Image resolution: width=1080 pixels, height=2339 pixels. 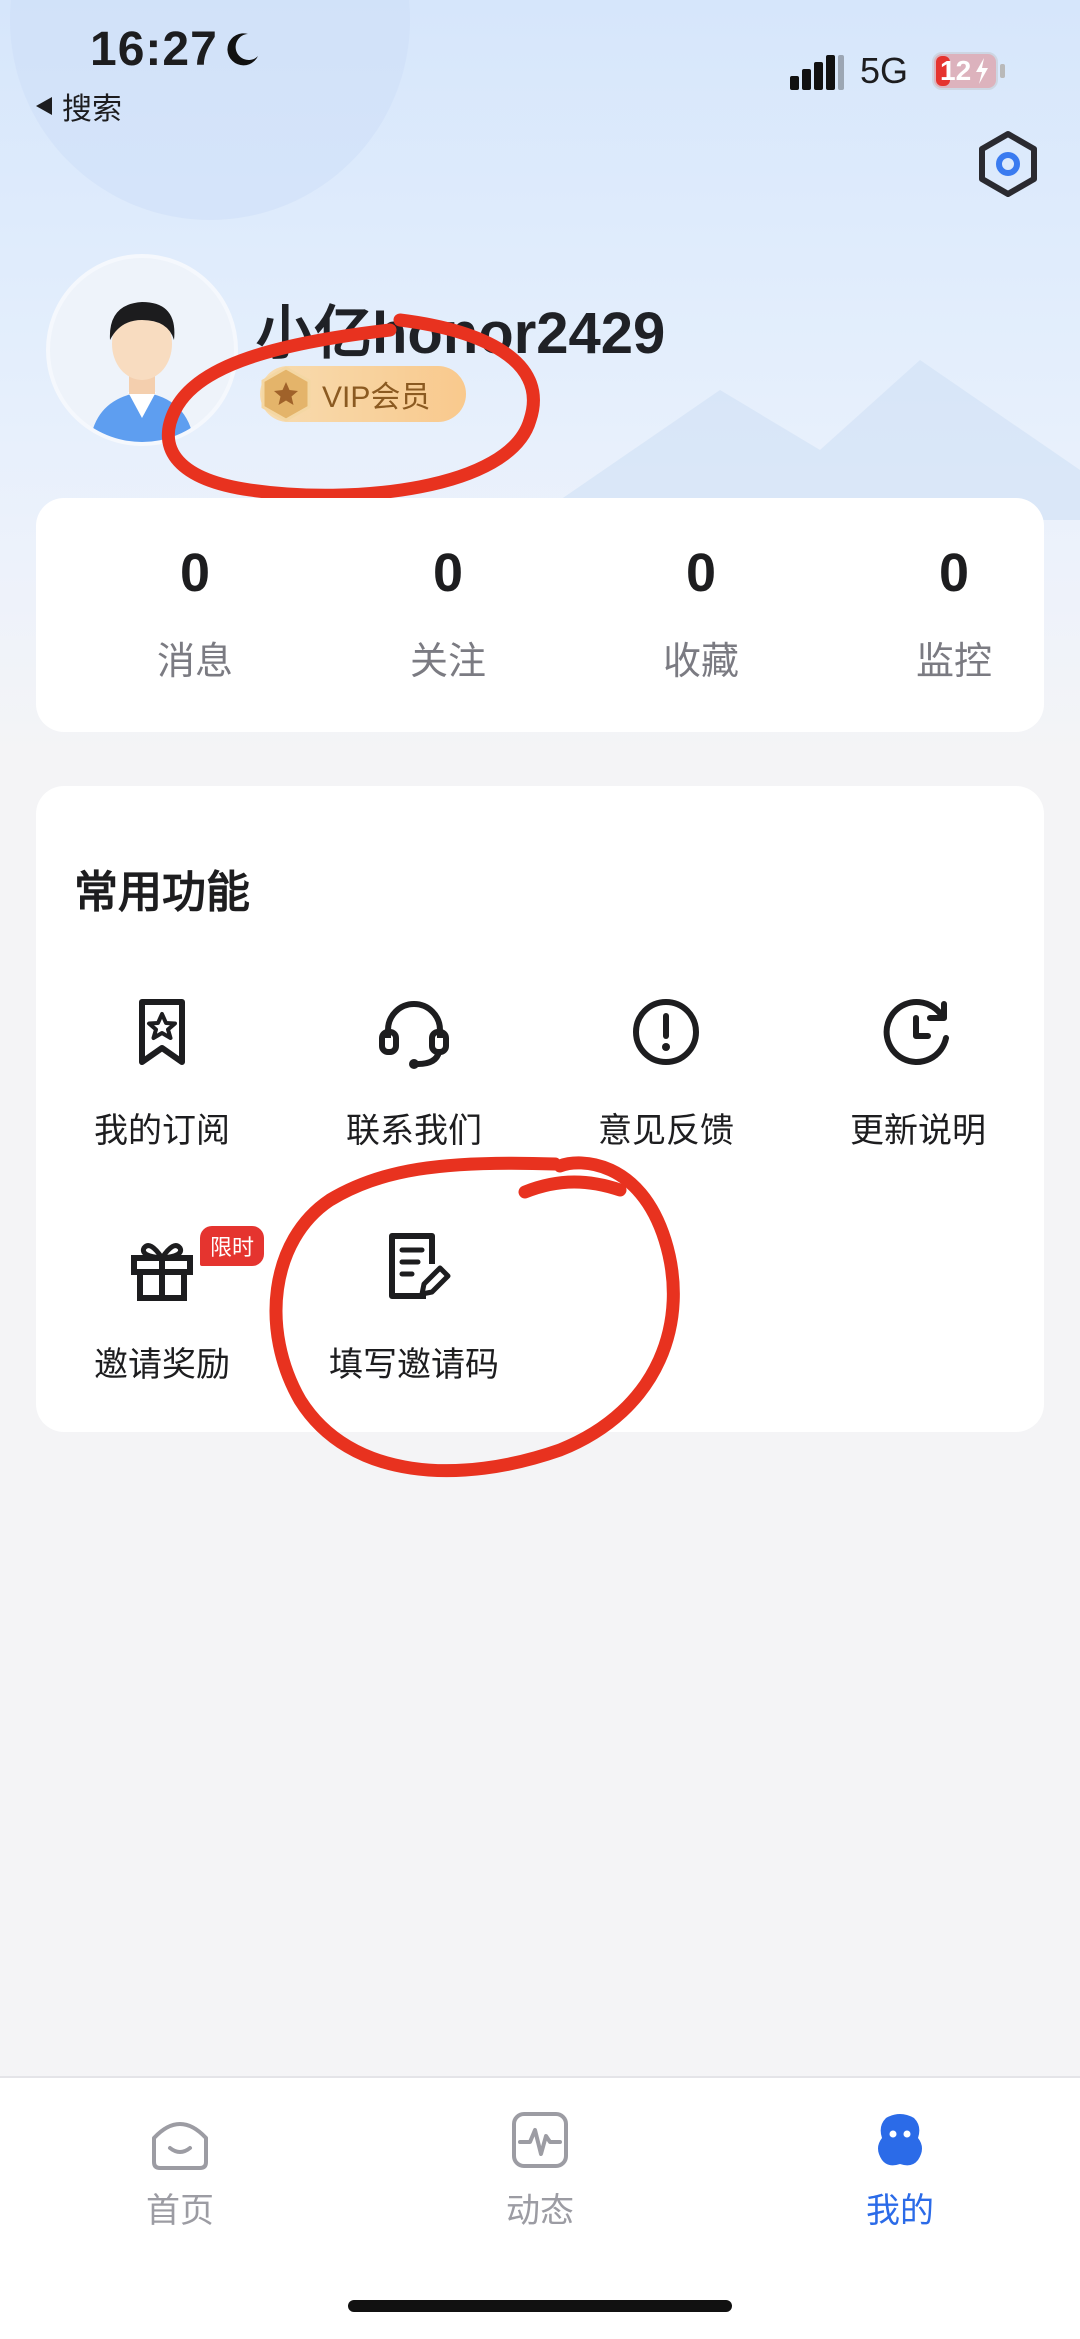 I want to click on document-edit-icon, so click(x=420, y=1266).